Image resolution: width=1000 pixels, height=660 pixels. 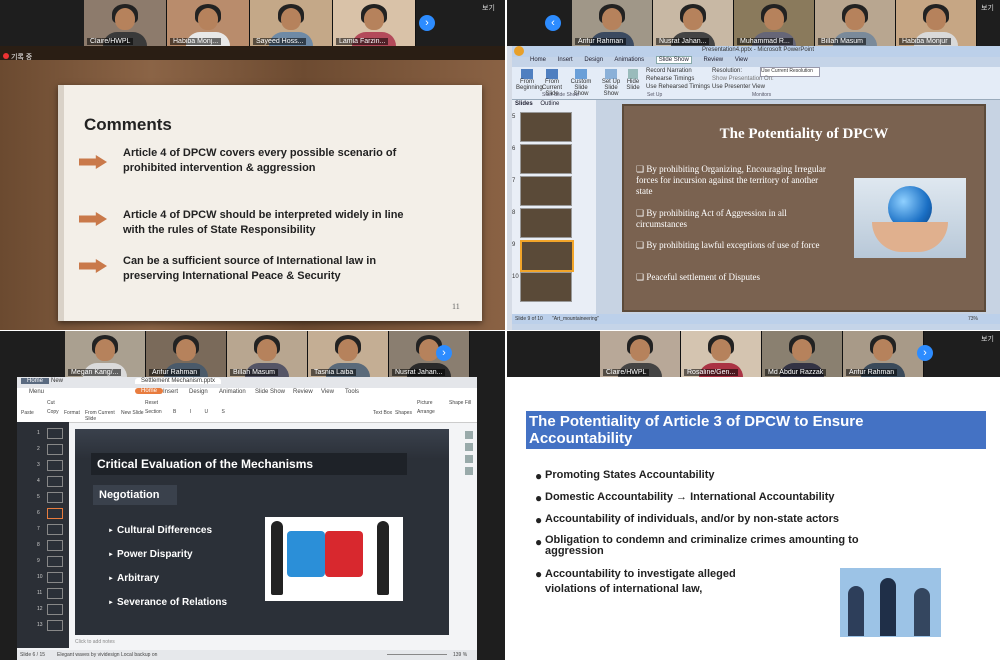 What do you see at coordinates (27, 413) in the screenshot?
I see `paste-button: Paste` at bounding box center [27, 413].